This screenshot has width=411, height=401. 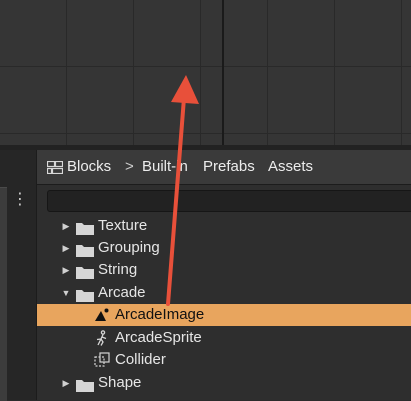 I want to click on left-panel-field, so click(x=3, y=294).